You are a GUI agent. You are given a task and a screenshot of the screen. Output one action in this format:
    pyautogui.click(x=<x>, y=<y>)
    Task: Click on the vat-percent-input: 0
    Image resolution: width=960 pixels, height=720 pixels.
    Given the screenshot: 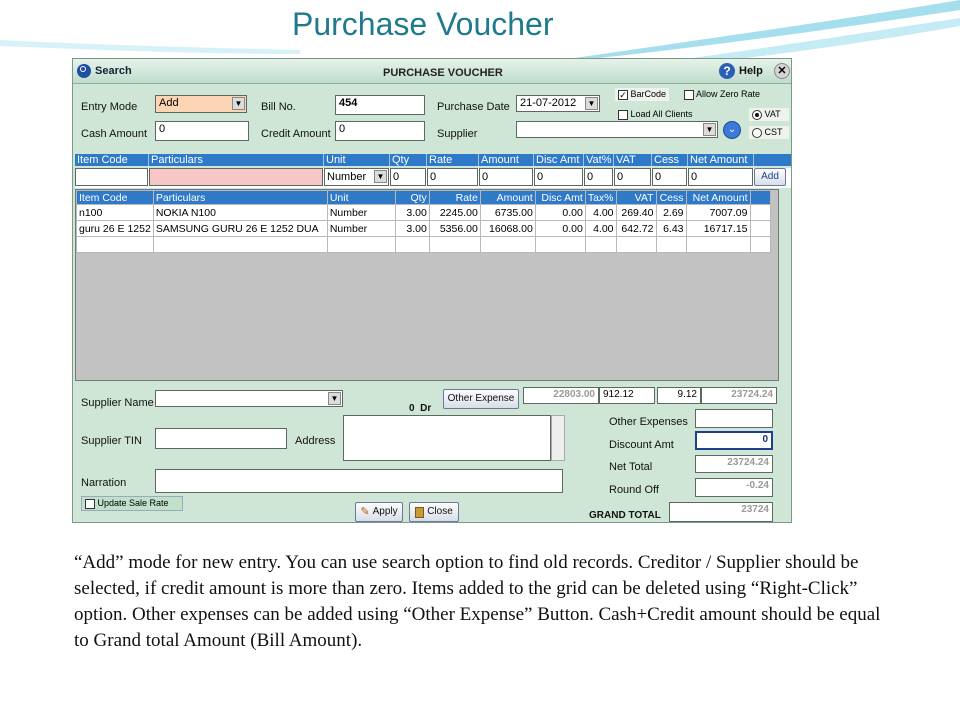 What is the action you would take?
    pyautogui.click(x=598, y=177)
    